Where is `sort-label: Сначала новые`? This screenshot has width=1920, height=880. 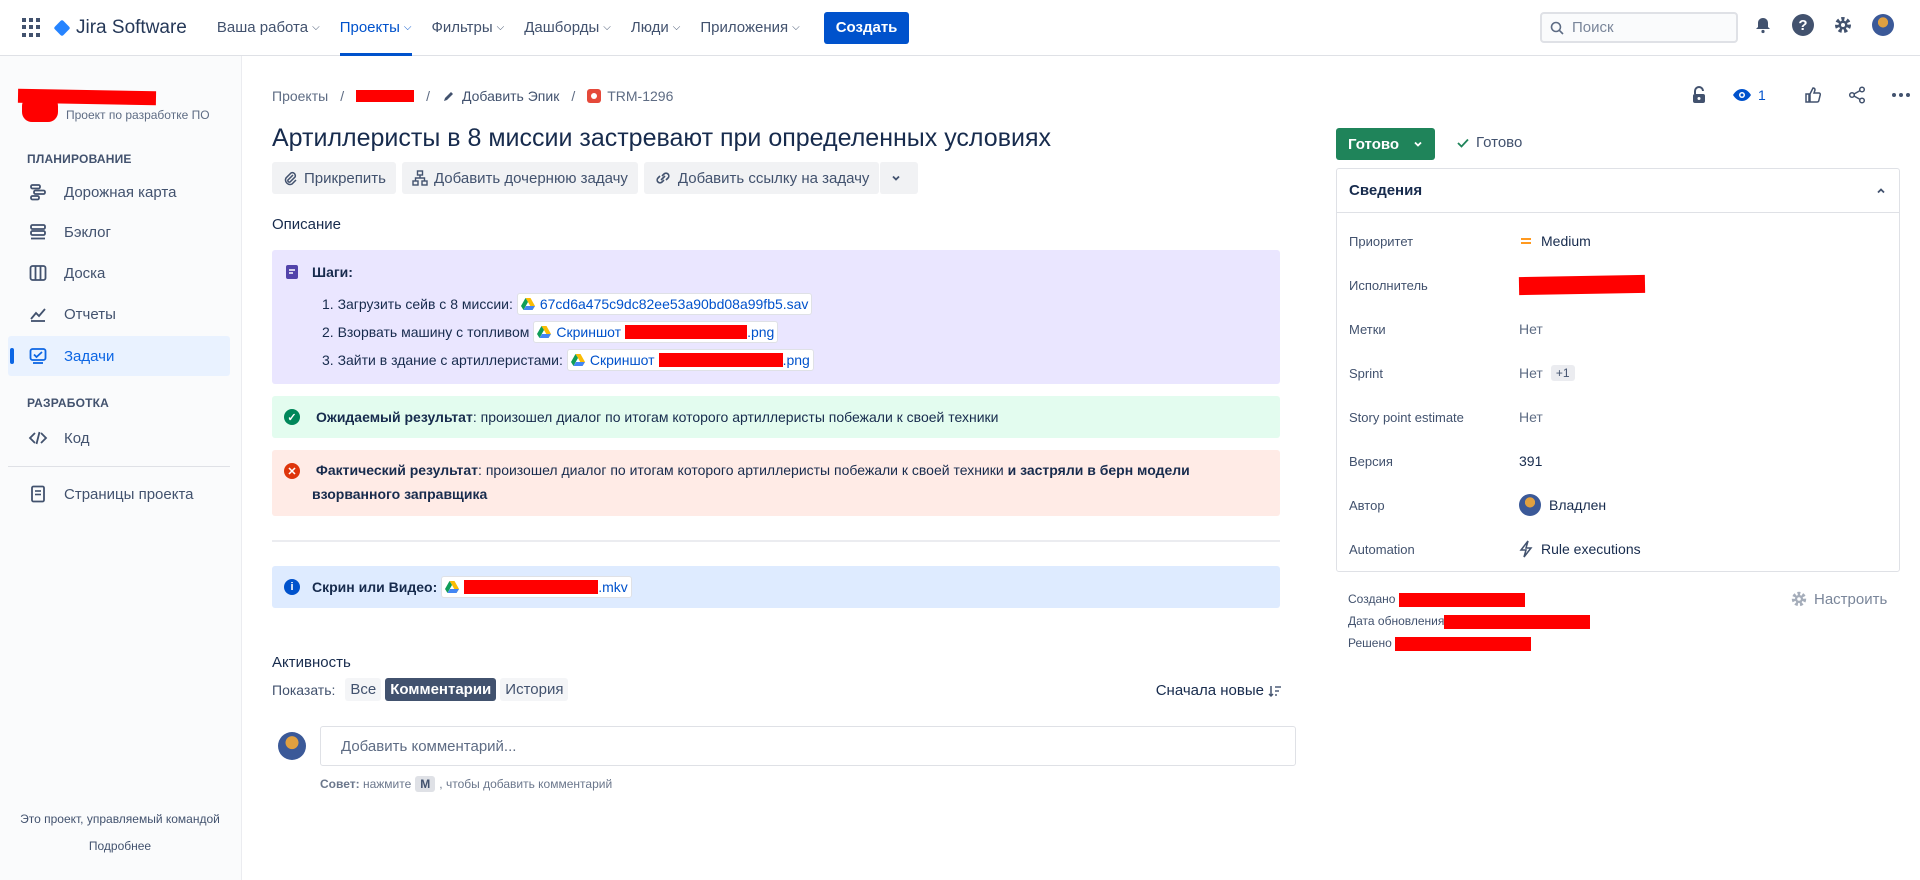 sort-label: Сначала новые is located at coordinates (1209, 690).